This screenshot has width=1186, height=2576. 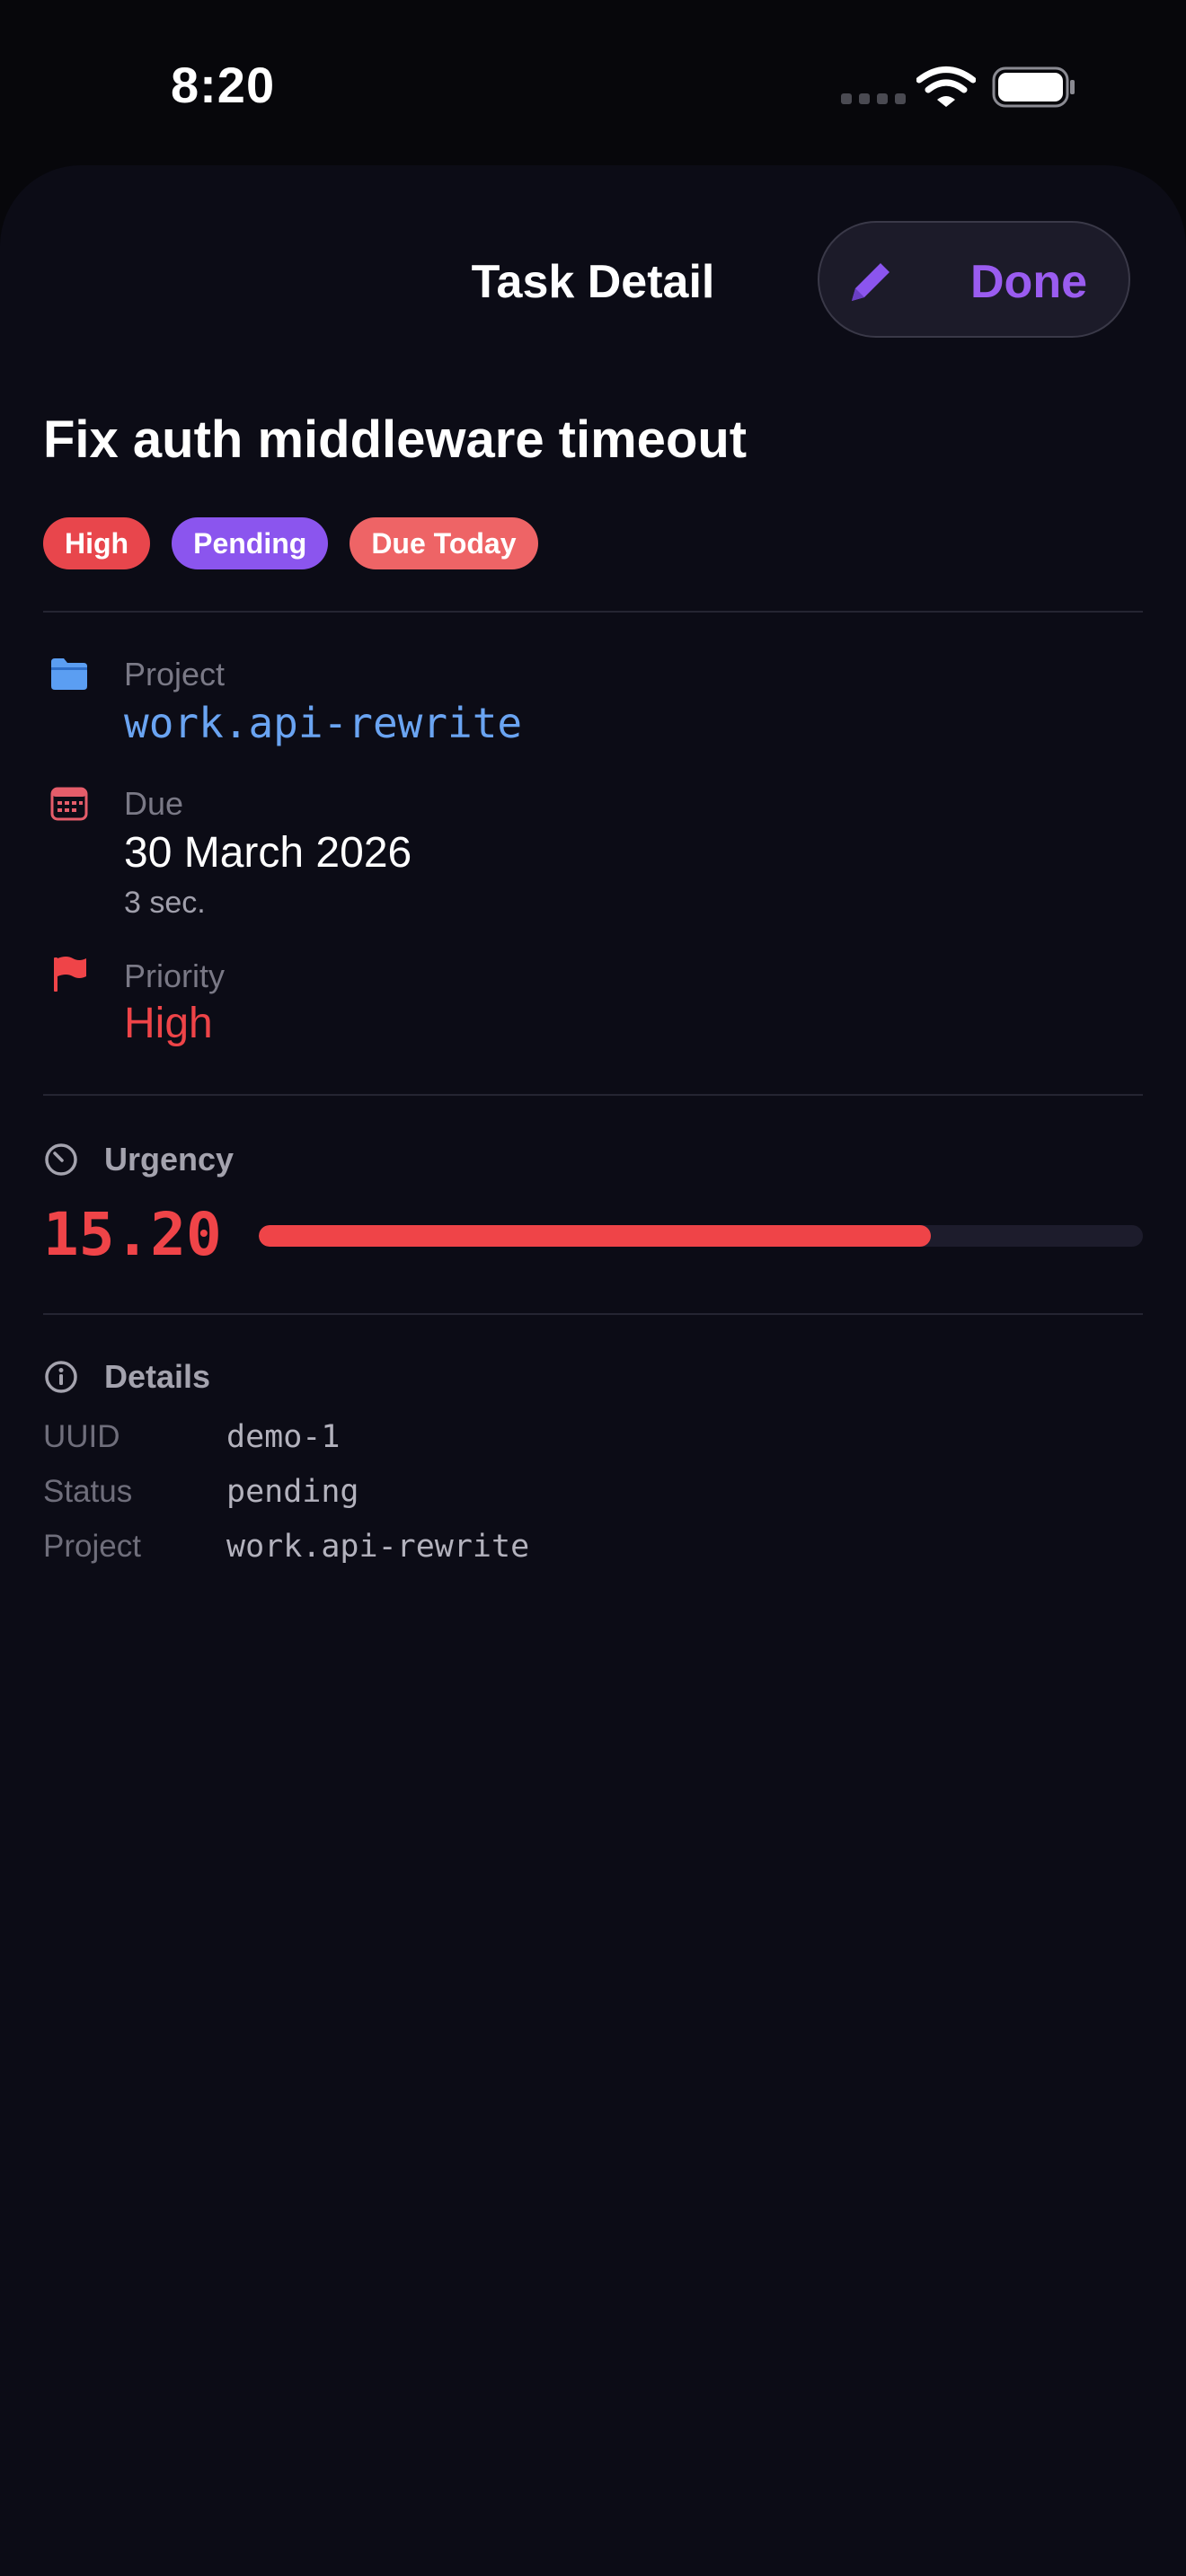 What do you see at coordinates (97, 543) in the screenshot?
I see `priority-badge: High` at bounding box center [97, 543].